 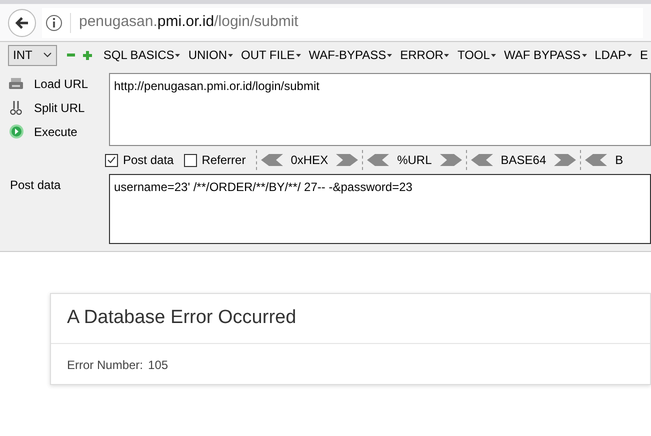 What do you see at coordinates (148, 160) in the screenshot?
I see `checkbox-label: Post data` at bounding box center [148, 160].